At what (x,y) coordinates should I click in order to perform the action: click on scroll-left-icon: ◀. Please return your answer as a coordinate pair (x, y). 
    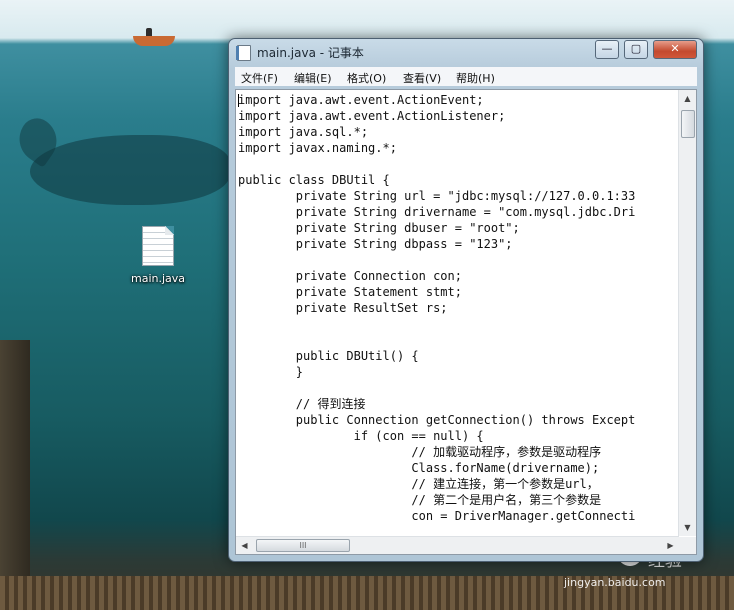
    Looking at the image, I should click on (244, 545).